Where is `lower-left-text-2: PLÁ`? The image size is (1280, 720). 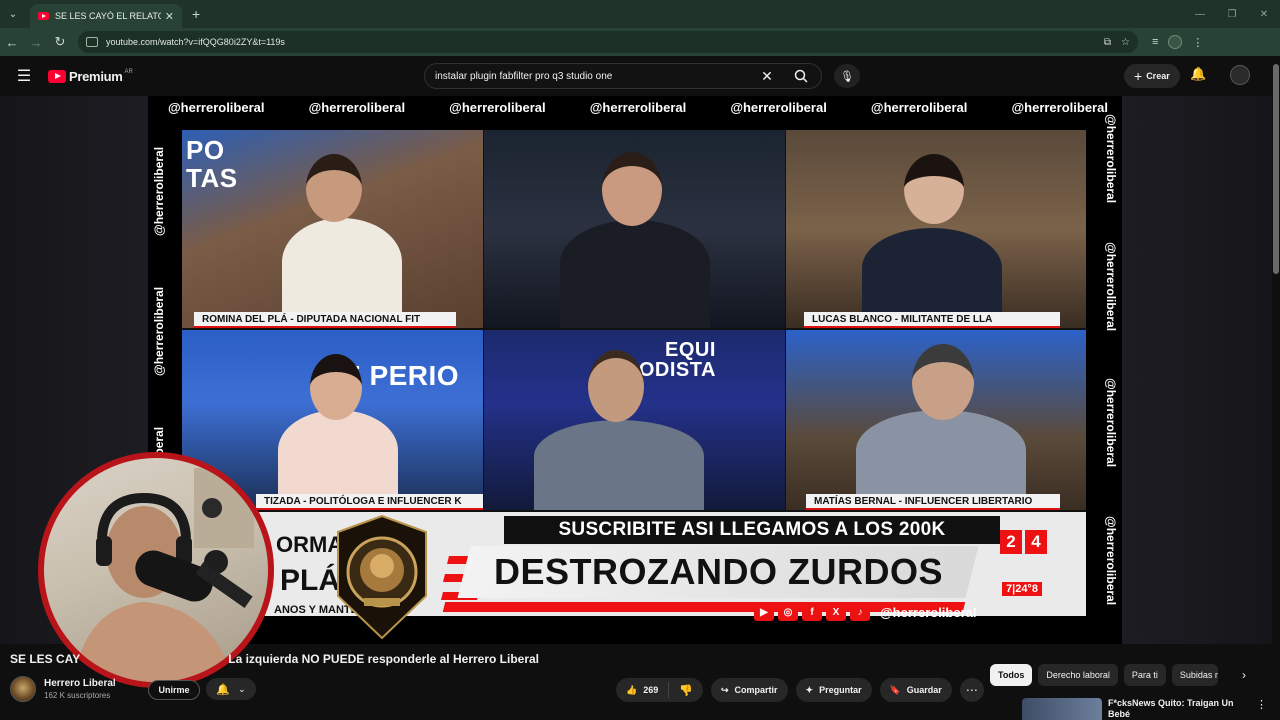
lower-left-text-2: PLÁ is located at coordinates (310, 580).